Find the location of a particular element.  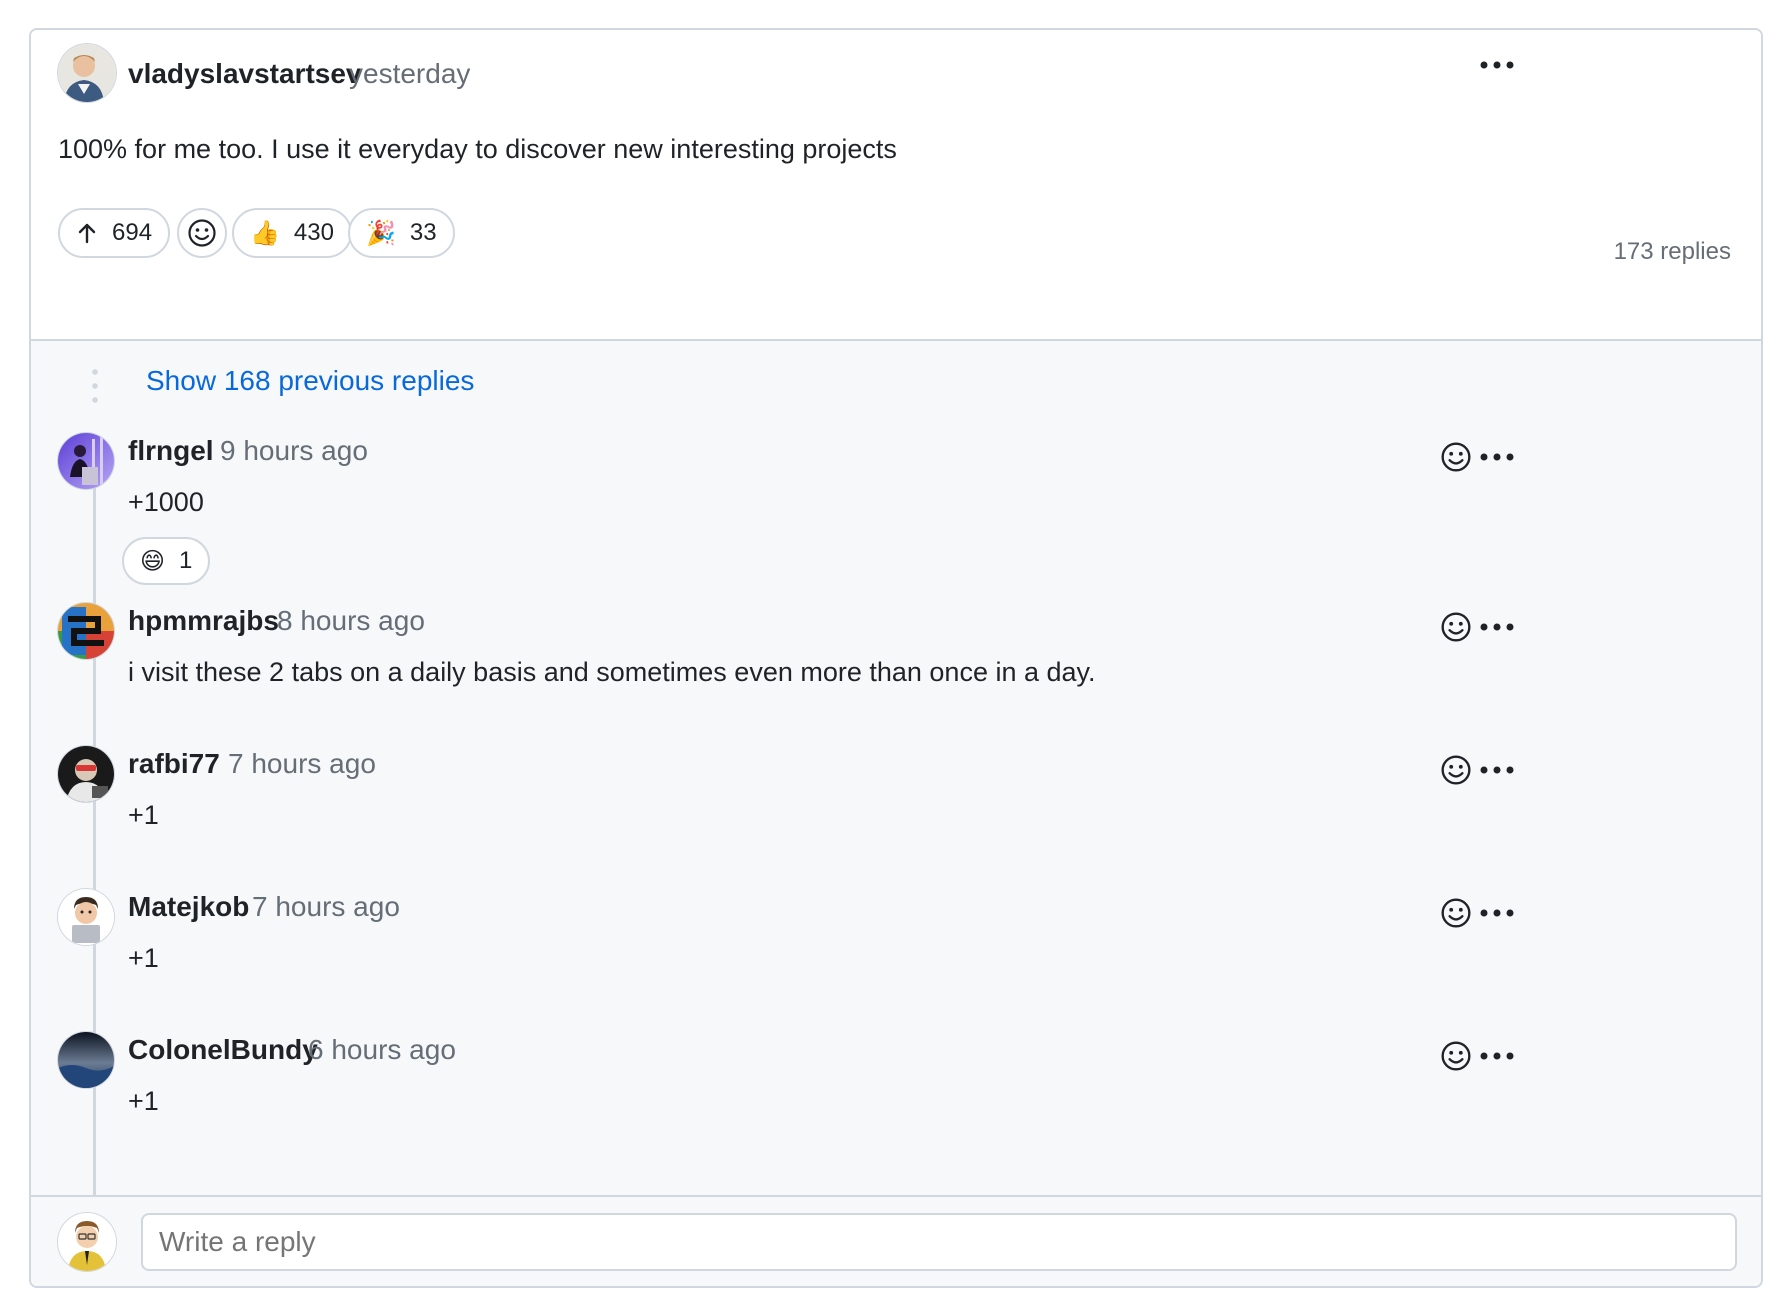

timestamp: yesterday is located at coordinates (409, 74).